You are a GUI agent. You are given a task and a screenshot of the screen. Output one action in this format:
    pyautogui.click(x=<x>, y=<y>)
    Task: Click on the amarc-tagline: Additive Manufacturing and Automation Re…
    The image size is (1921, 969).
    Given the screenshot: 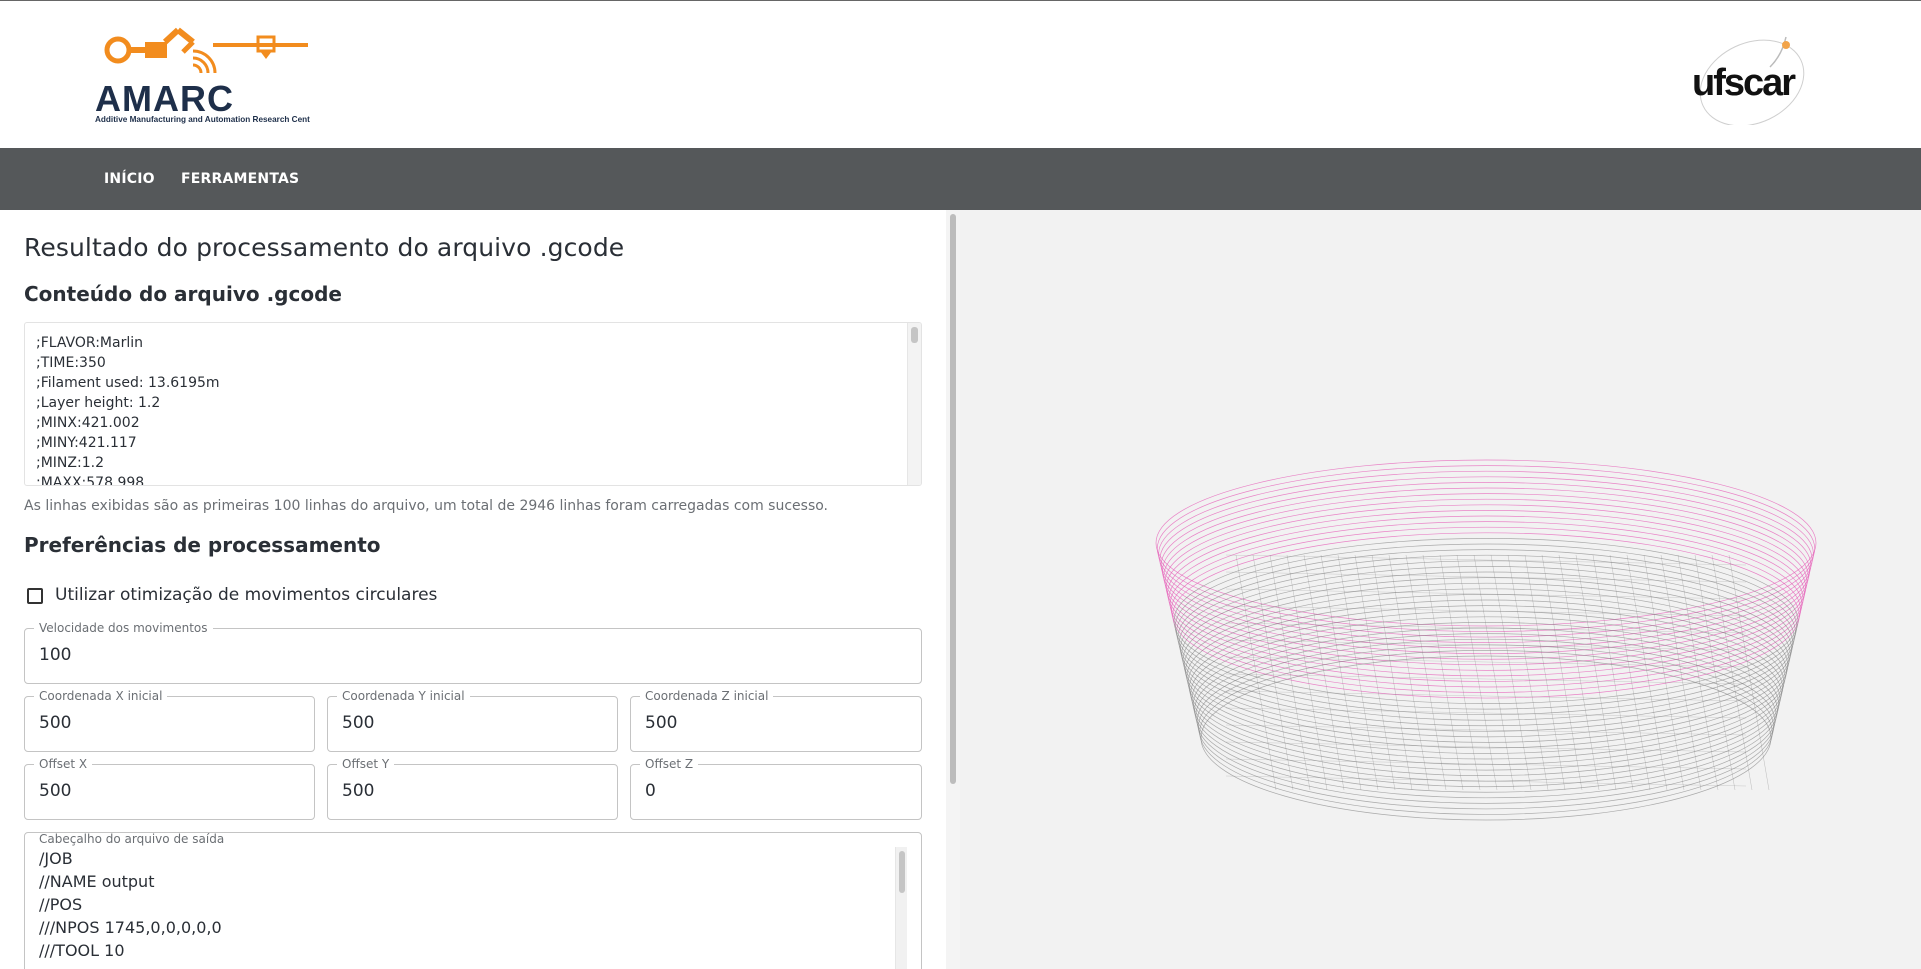 What is the action you would take?
    pyautogui.click(x=202, y=119)
    